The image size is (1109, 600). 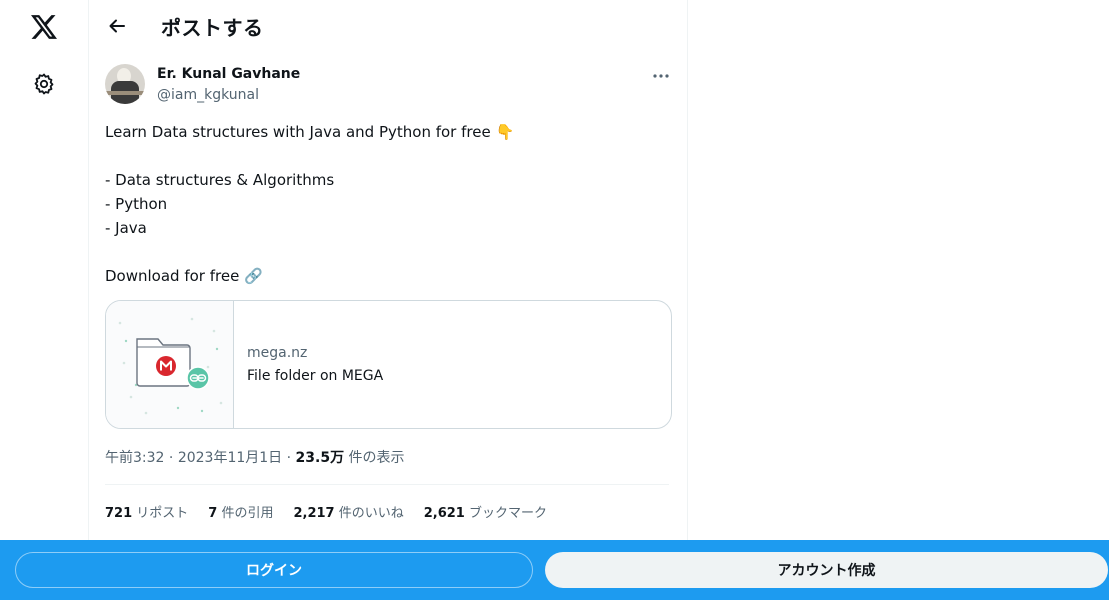 What do you see at coordinates (44, 270) in the screenshot?
I see `left-rail` at bounding box center [44, 270].